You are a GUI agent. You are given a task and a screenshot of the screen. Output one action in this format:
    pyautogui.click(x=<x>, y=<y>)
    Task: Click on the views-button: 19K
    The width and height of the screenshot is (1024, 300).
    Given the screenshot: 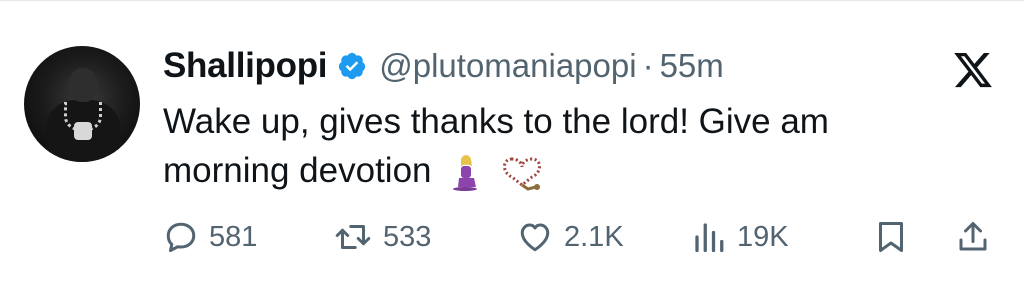 What is the action you would take?
    pyautogui.click(x=740, y=237)
    